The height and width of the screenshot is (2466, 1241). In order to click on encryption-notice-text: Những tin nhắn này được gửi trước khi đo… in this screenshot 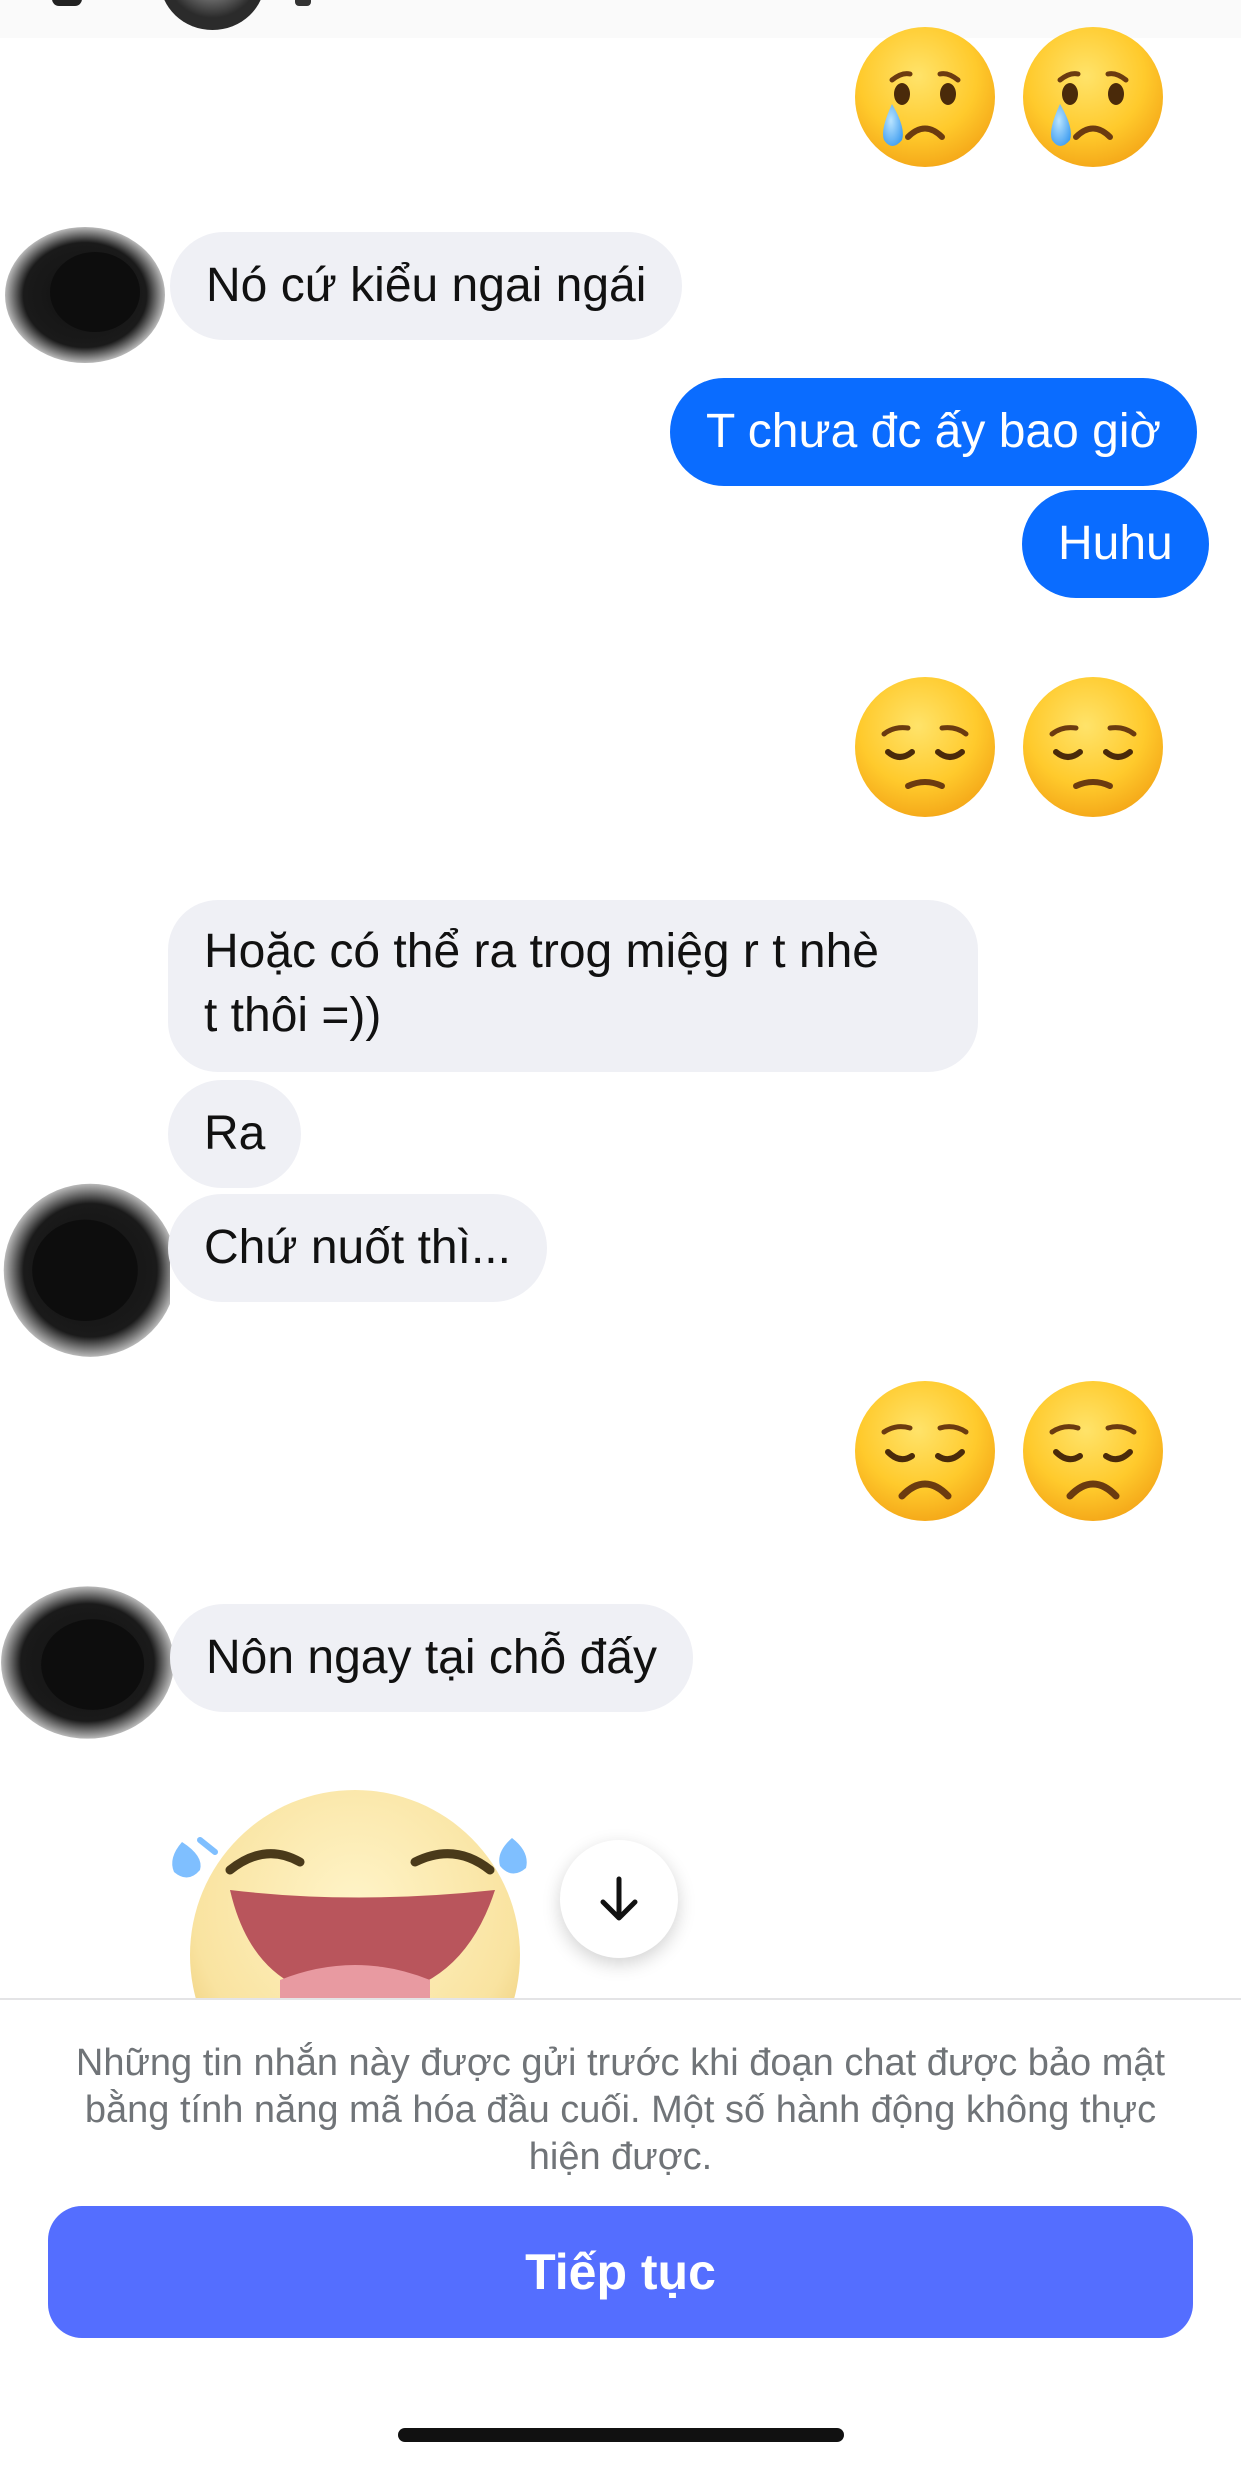, I will do `click(620, 2110)`.